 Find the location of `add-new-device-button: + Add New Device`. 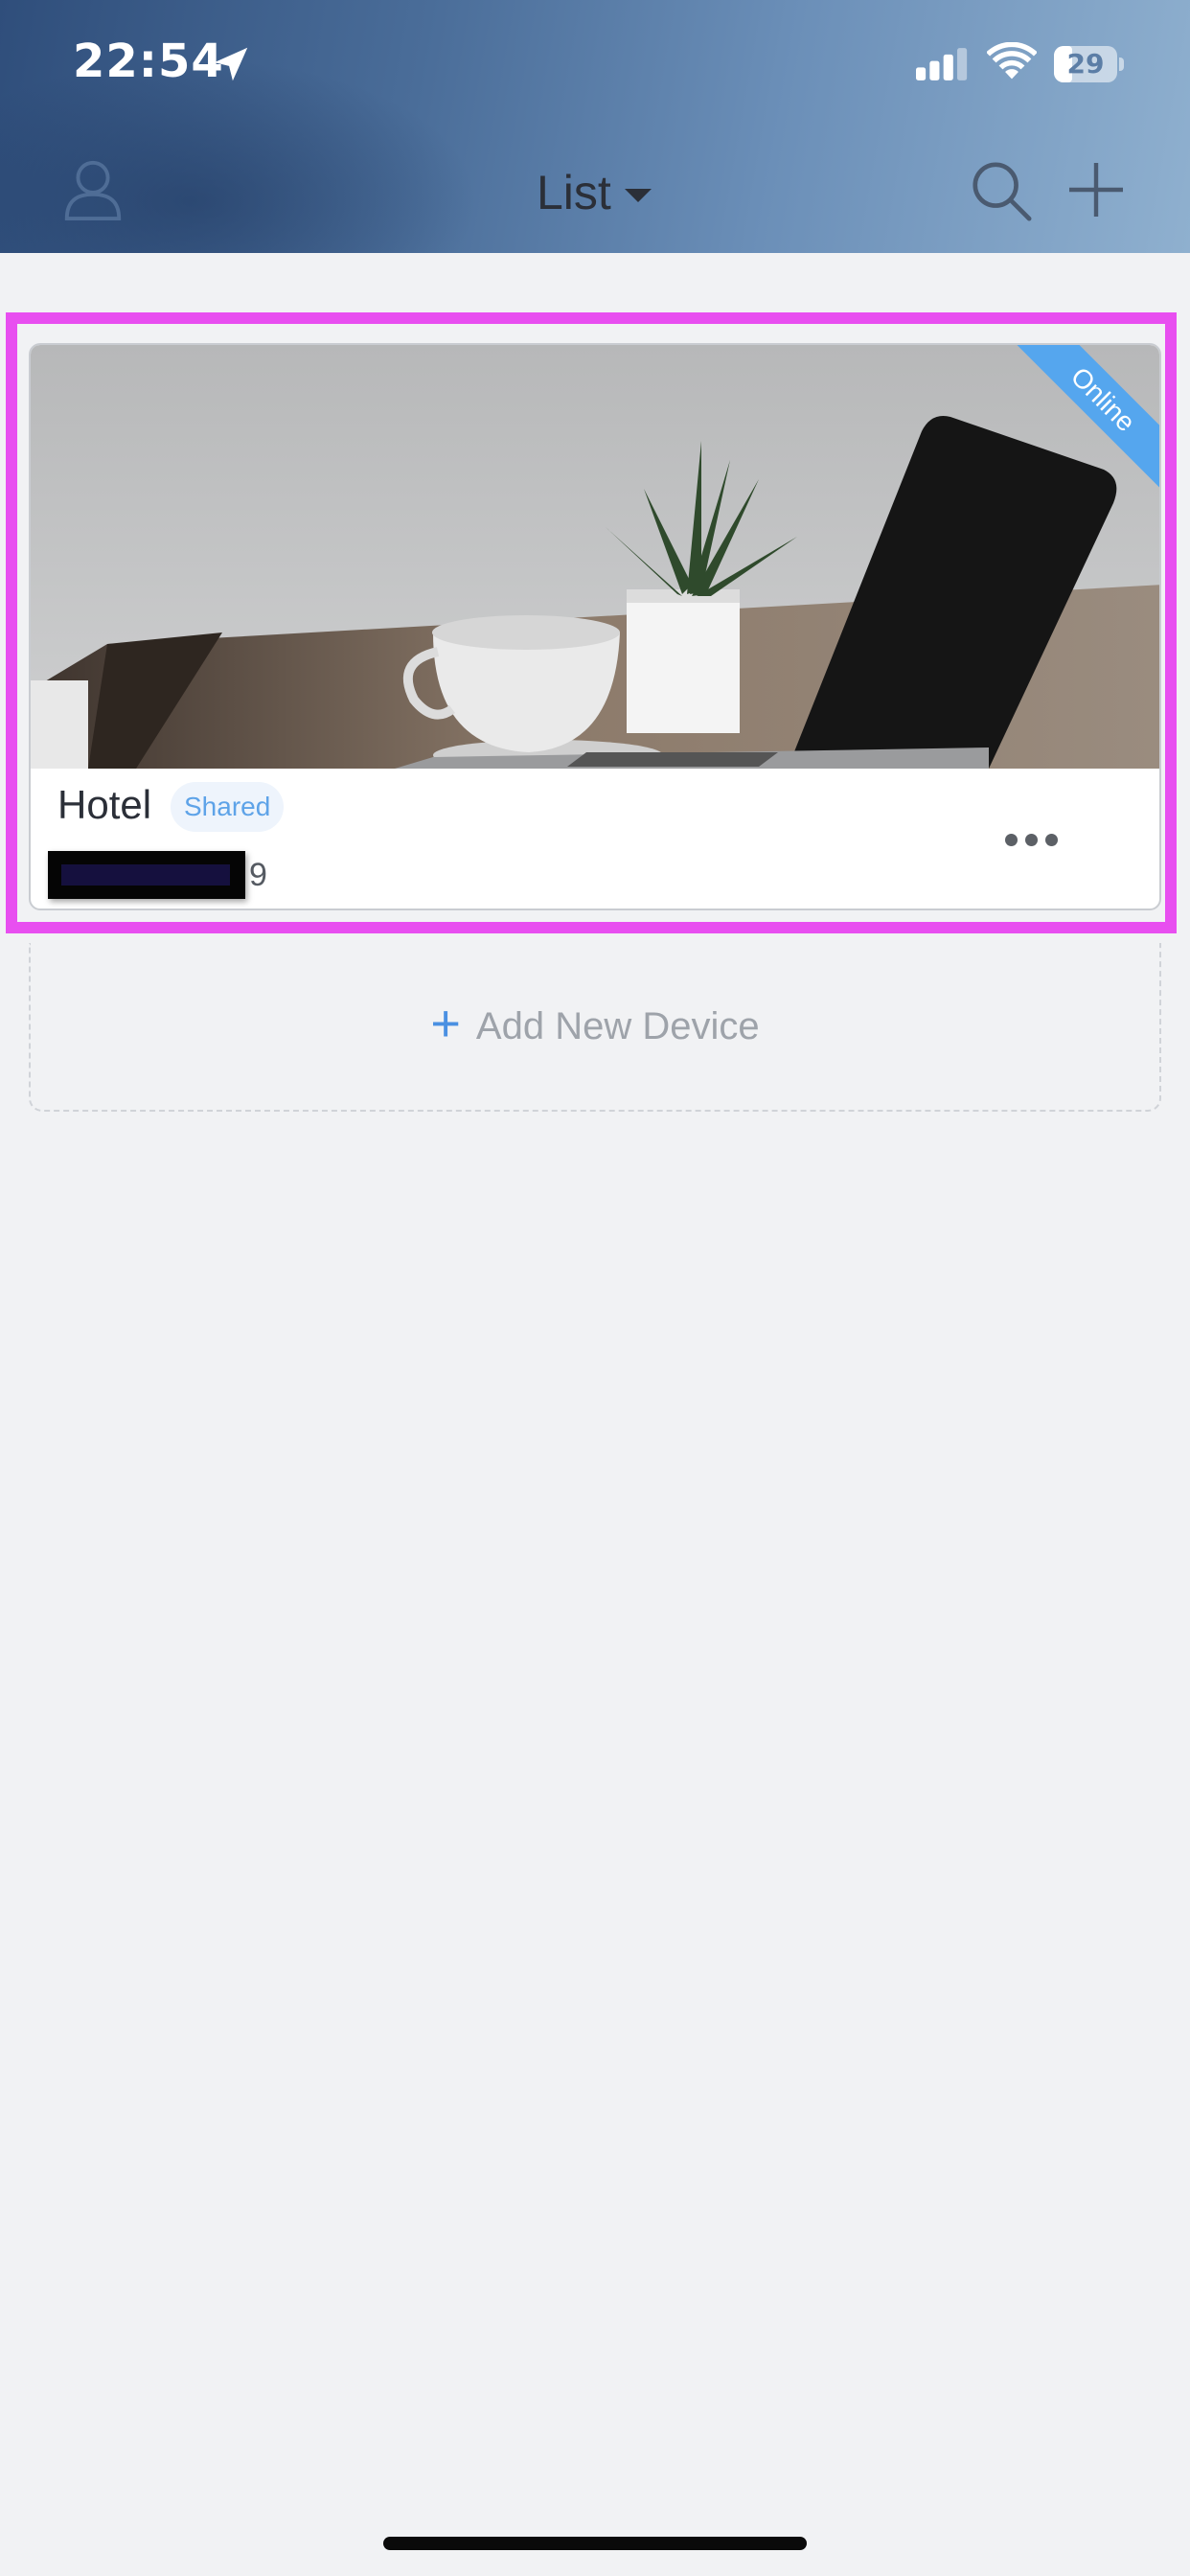

add-new-device-button: + Add New Device is located at coordinates (595, 1027).